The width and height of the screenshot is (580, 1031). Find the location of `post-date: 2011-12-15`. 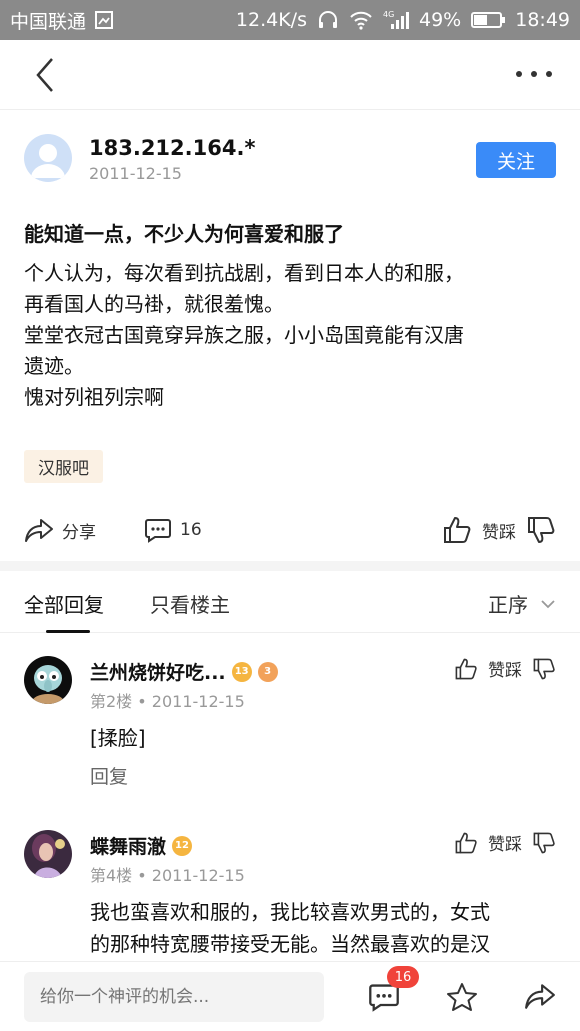

post-date: 2011-12-15 is located at coordinates (135, 173).